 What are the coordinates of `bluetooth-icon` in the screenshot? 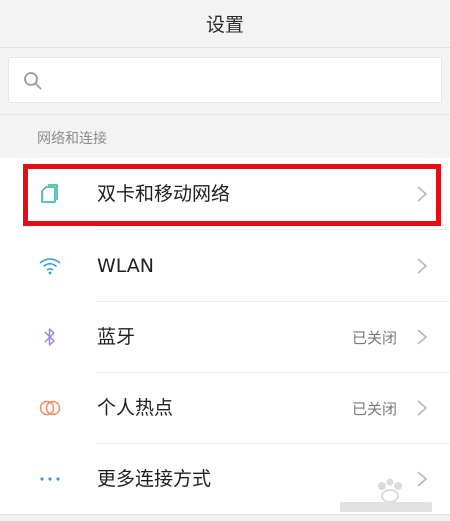 It's located at (50, 337).